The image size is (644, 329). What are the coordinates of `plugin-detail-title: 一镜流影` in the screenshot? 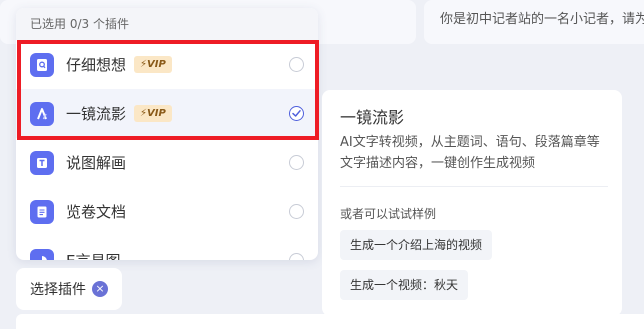 It's located at (372, 117).